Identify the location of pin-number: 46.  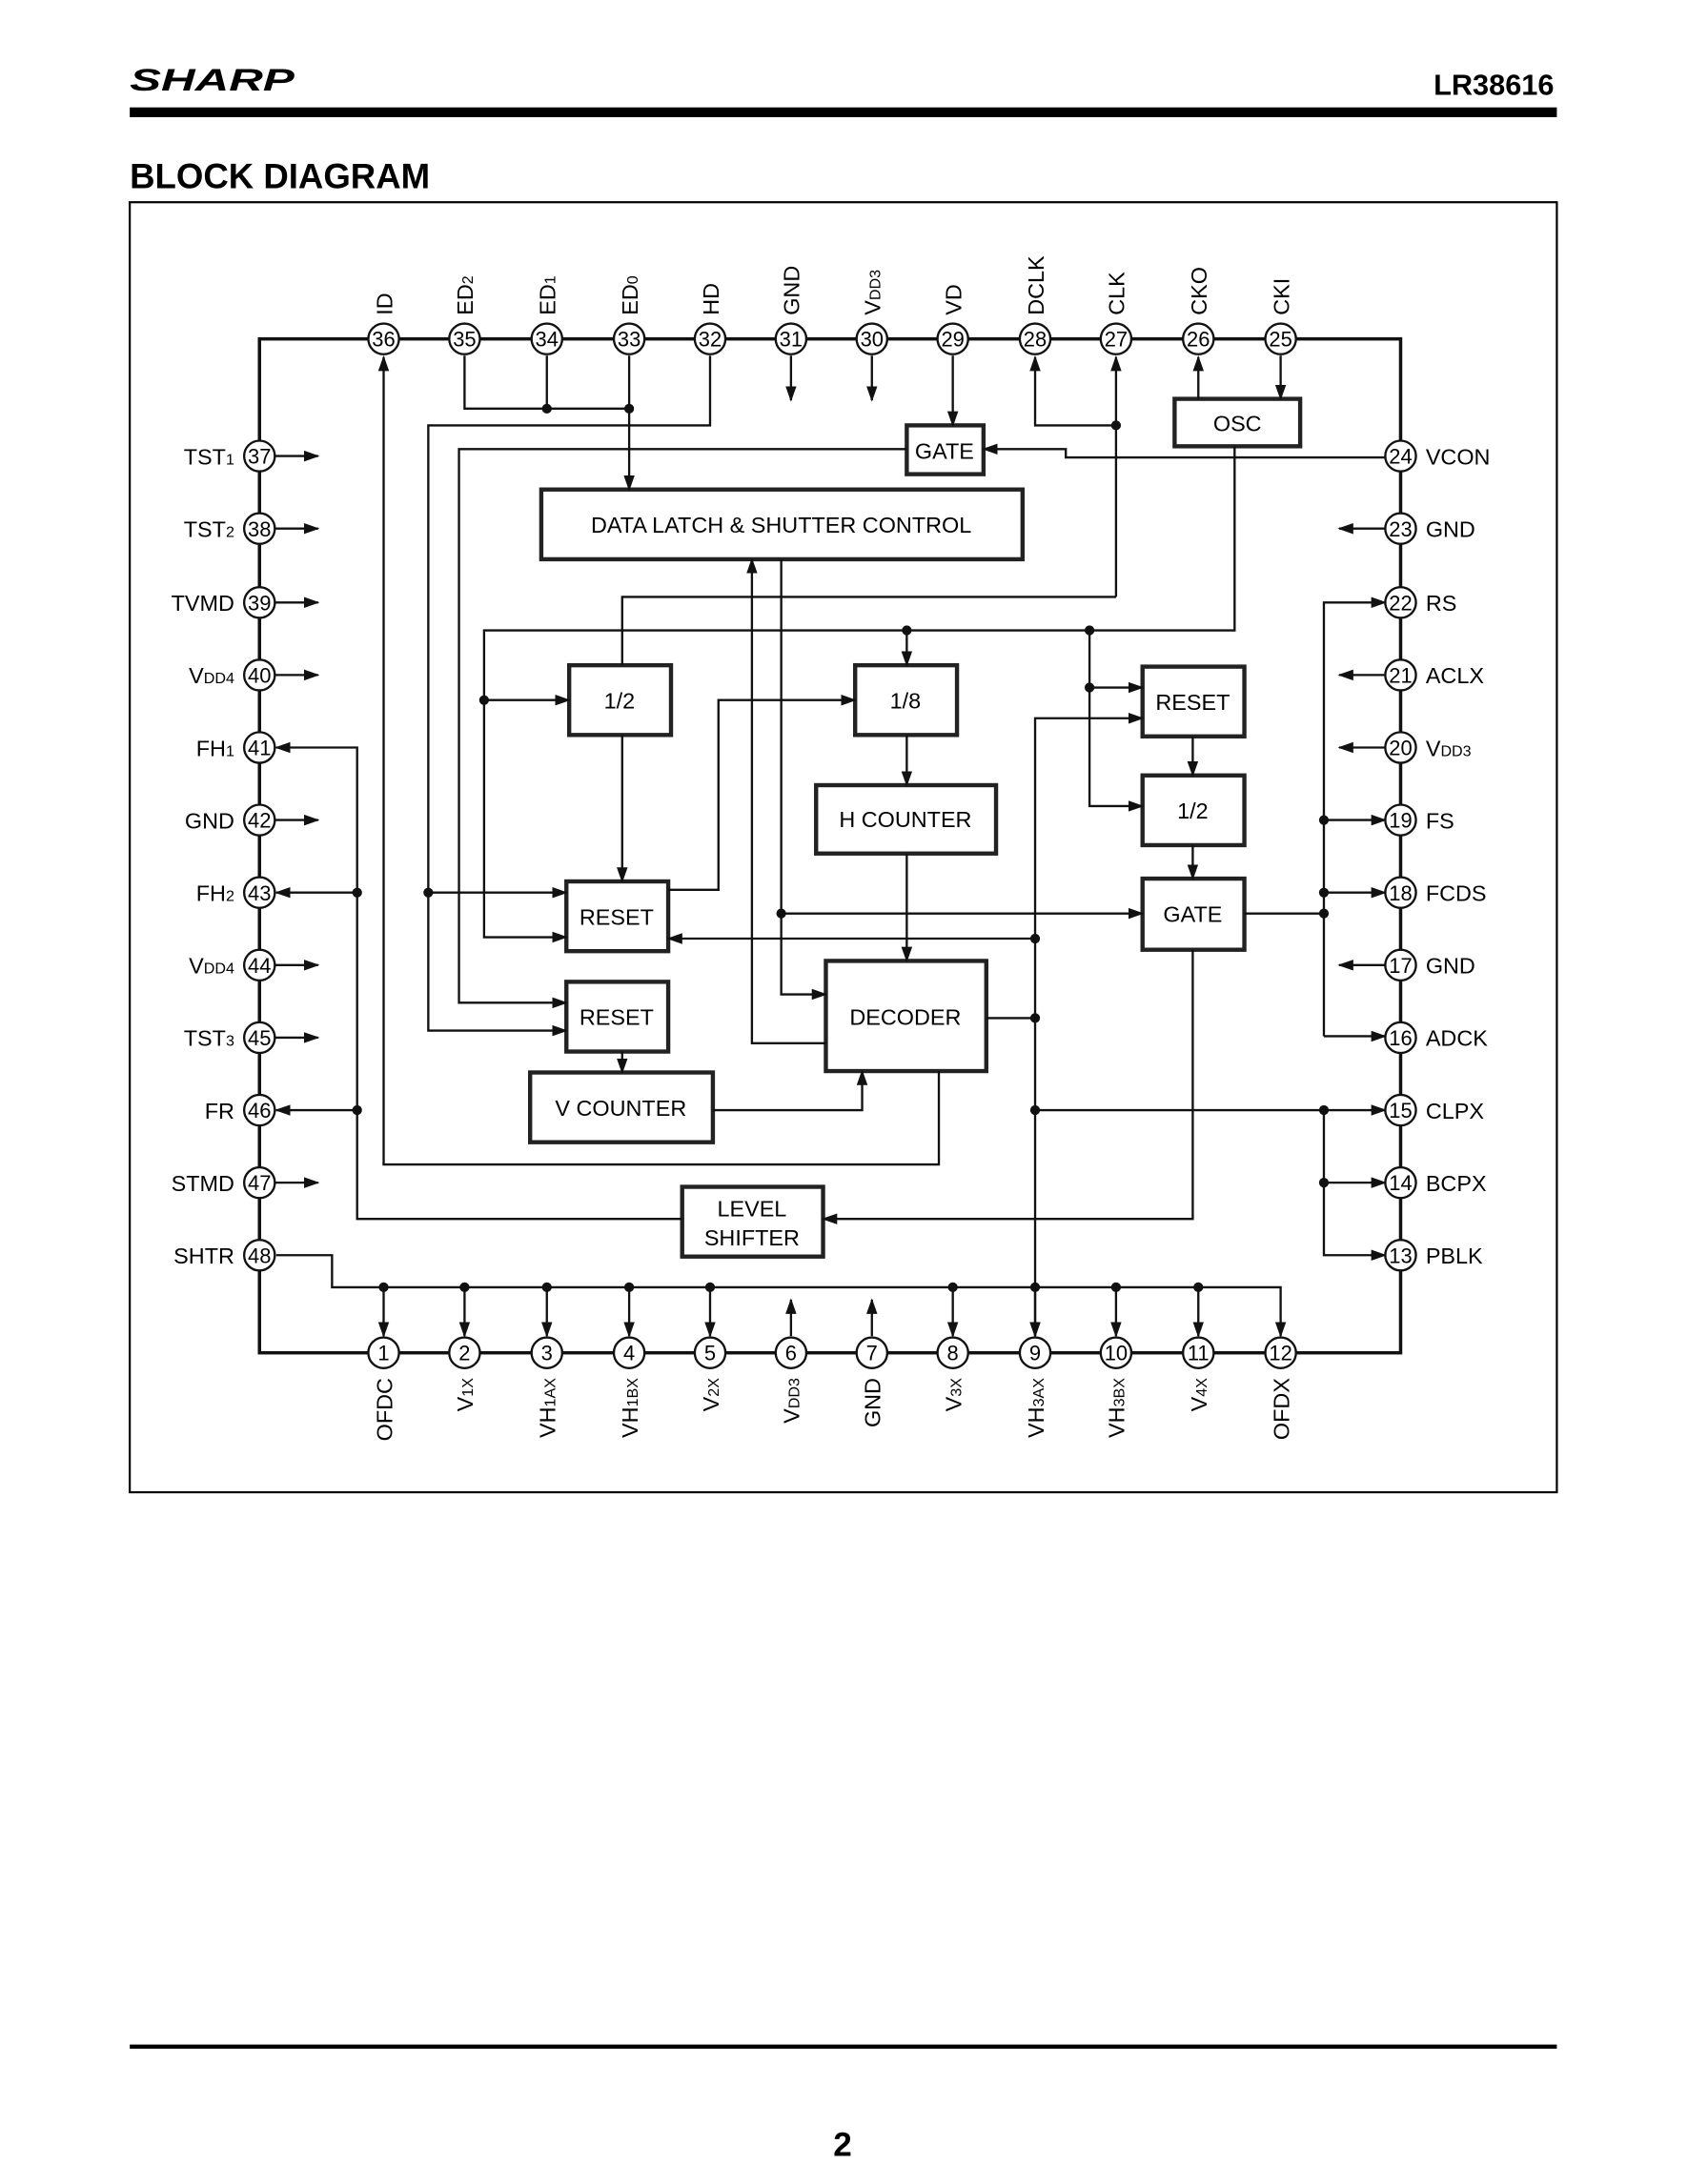
(259, 1110).